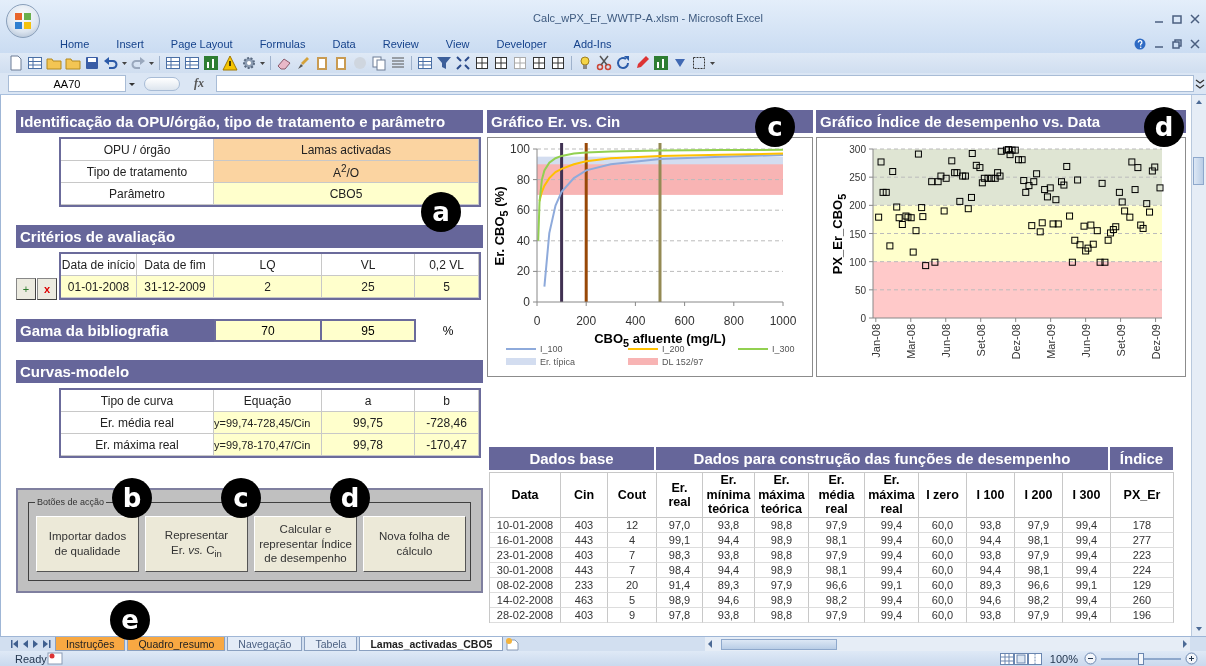 This screenshot has height=666, width=1206. What do you see at coordinates (592, 44) in the screenshot?
I see `ribbon-tab: Add-Ins` at bounding box center [592, 44].